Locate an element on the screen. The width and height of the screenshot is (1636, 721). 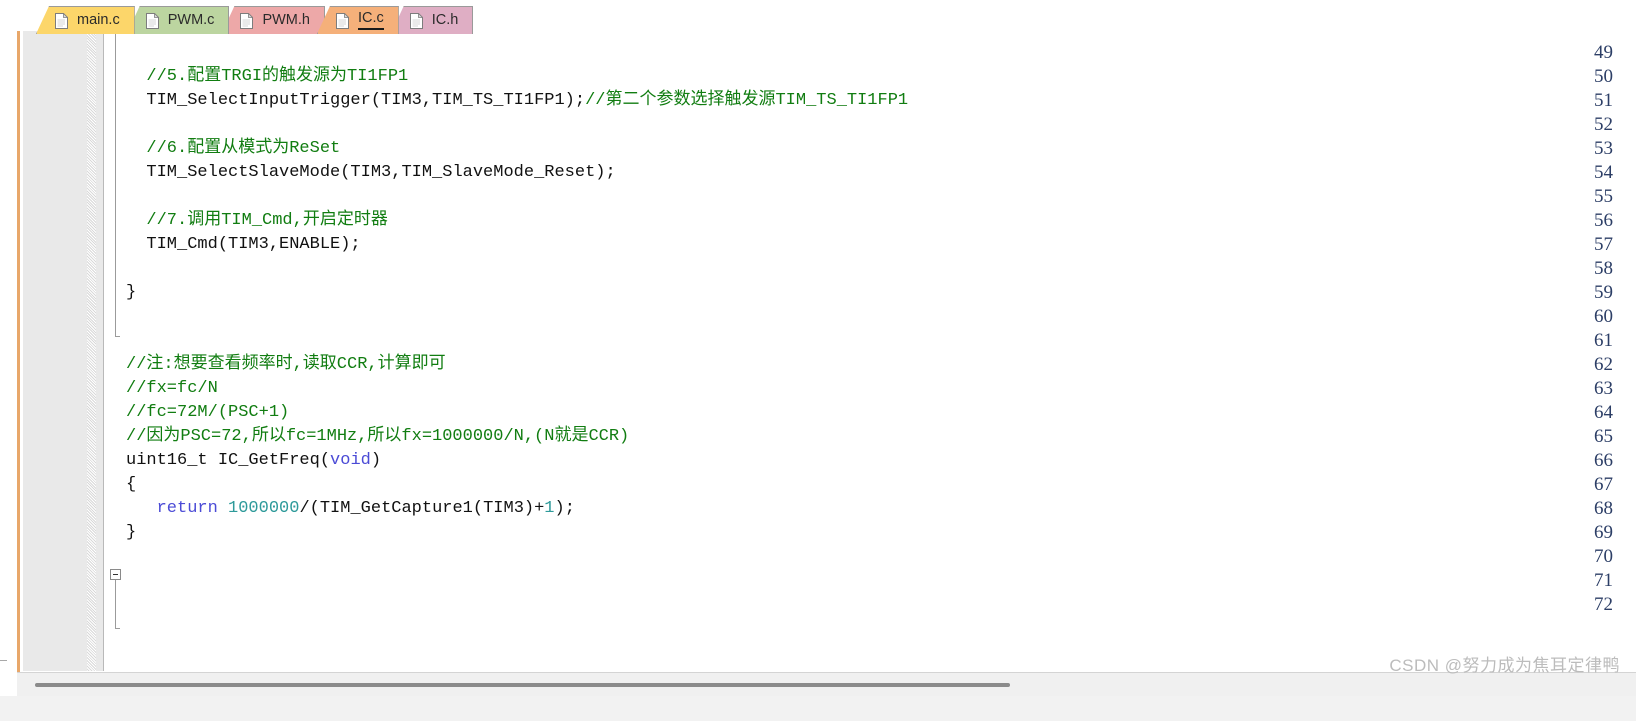
code-token: 1000000 is located at coordinates (264, 508).